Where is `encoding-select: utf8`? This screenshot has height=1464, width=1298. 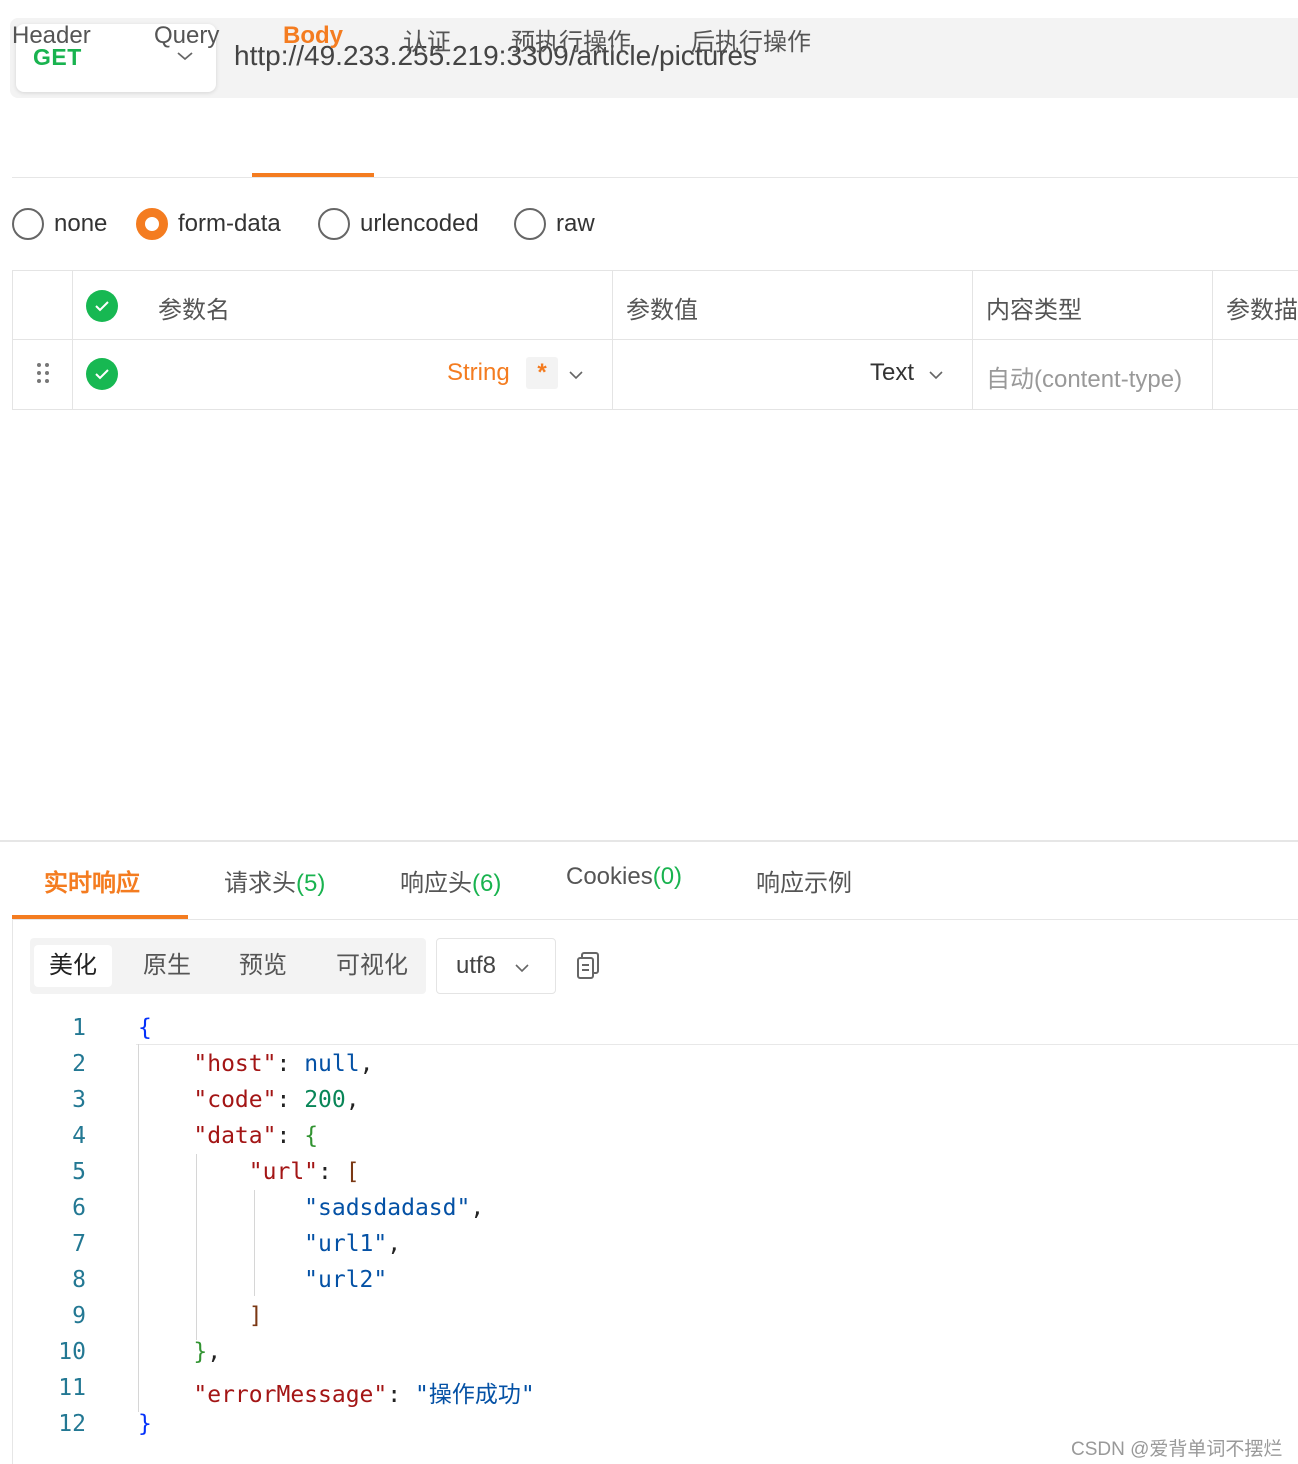
encoding-select: utf8 is located at coordinates (496, 966).